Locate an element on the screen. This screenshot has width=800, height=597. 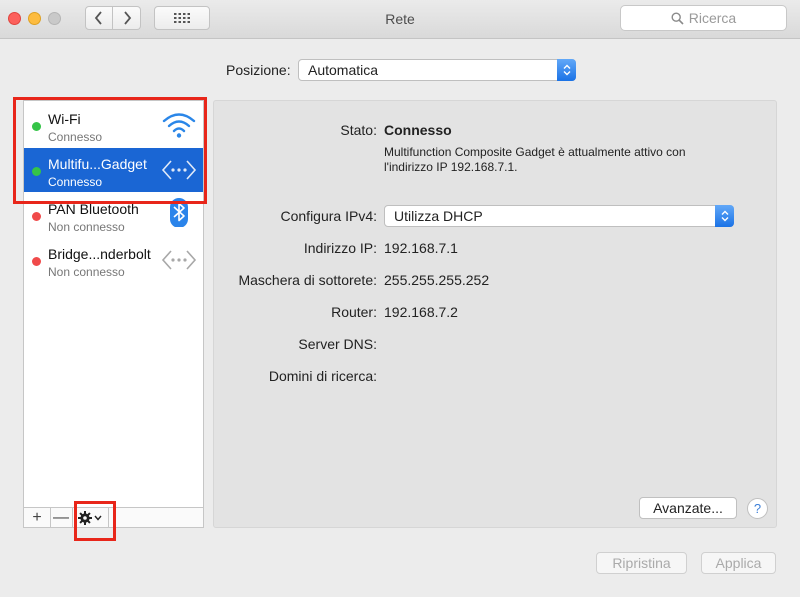
configure-ipv4-label: Configura IPv4: is located at coordinates (329, 216).